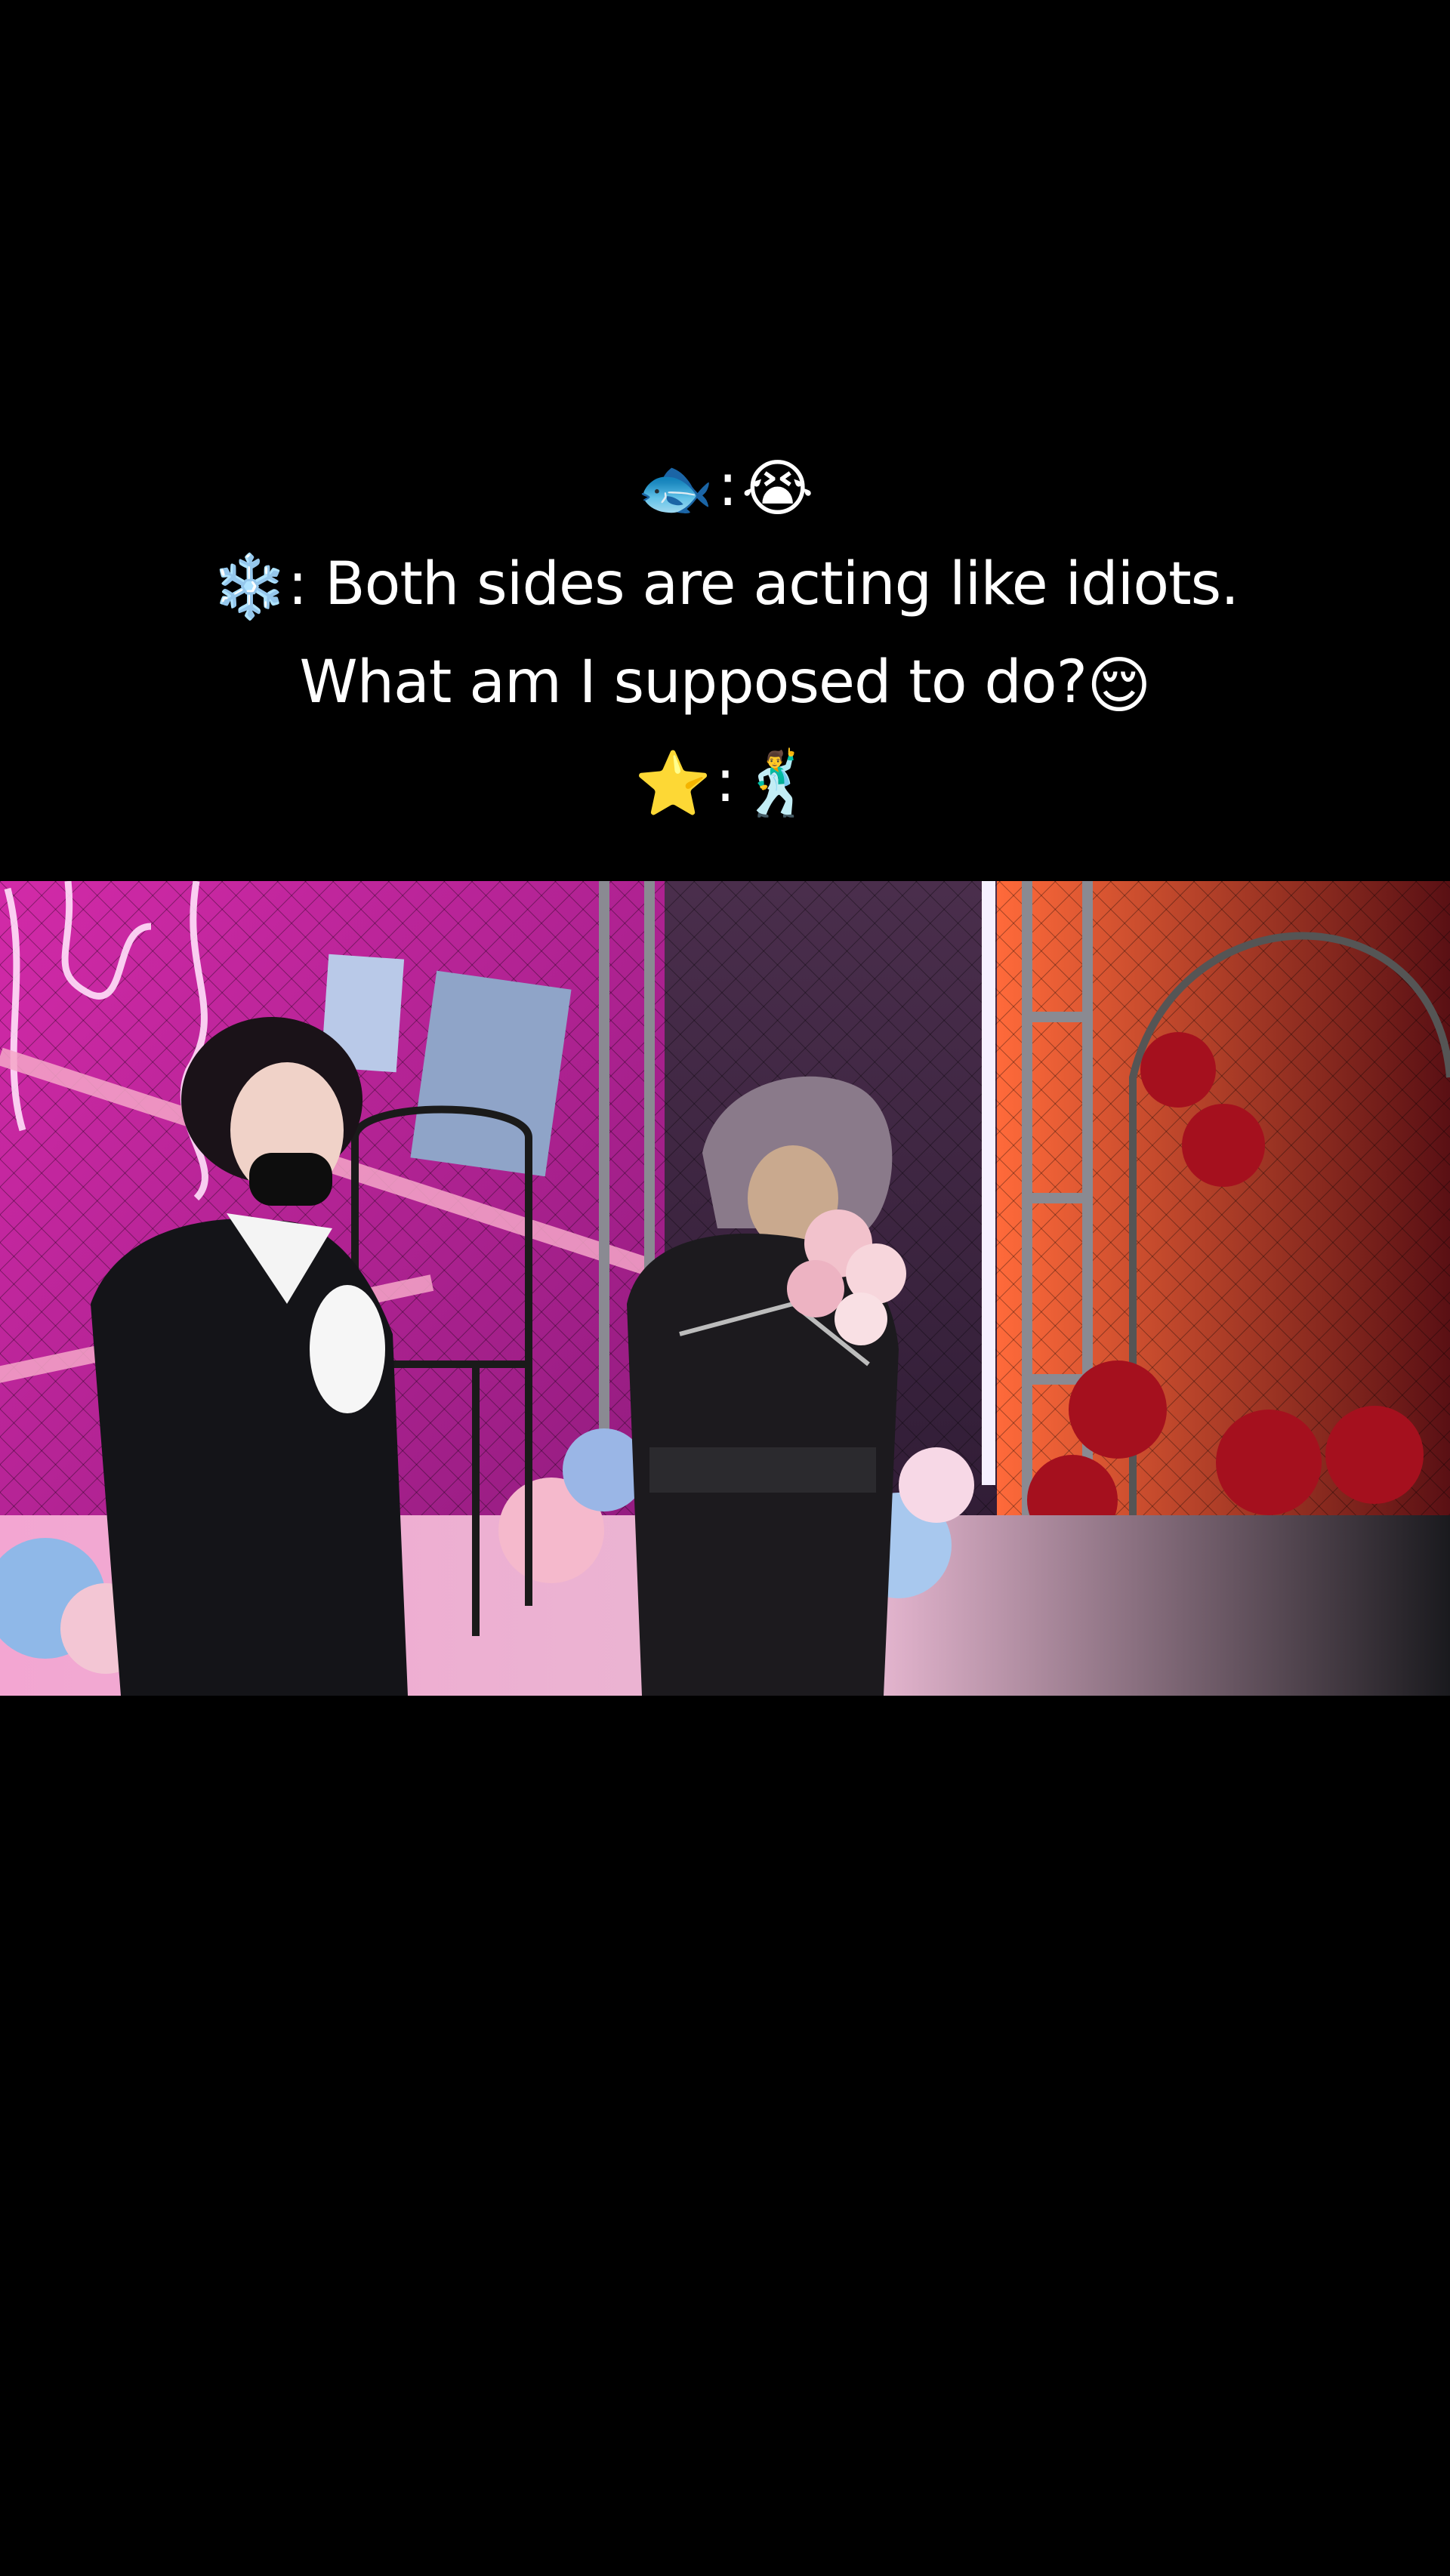 This screenshot has width=1450, height=2576. What do you see at coordinates (763, 584) in the screenshot?
I see `caption-text-2: : Both sides are acting like idiots.` at bounding box center [763, 584].